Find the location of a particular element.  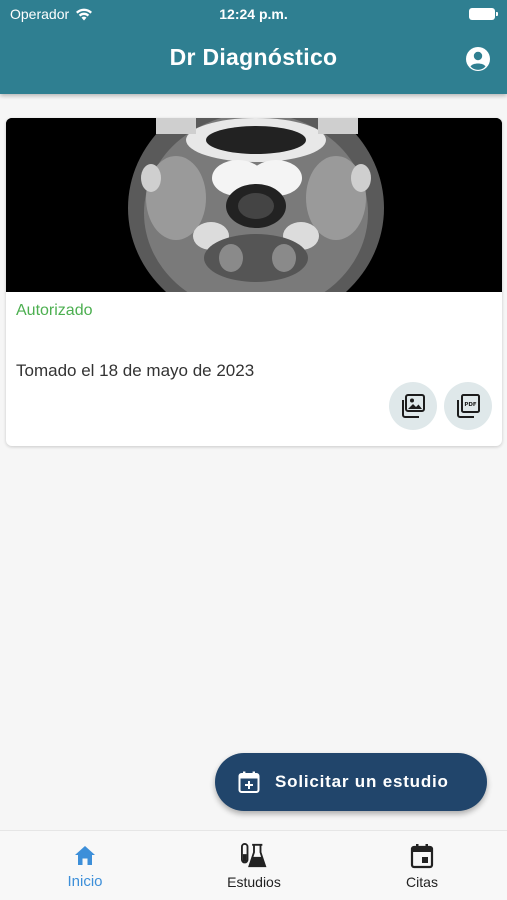

request-study-button: Solicitar un estudio is located at coordinates (351, 782).